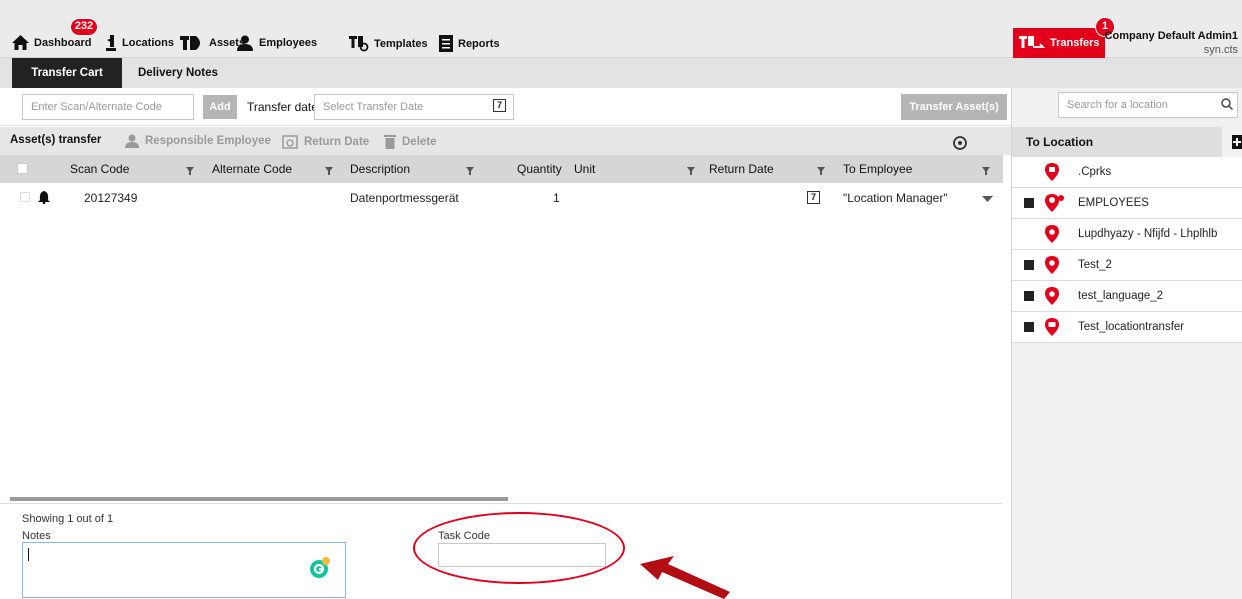  What do you see at coordinates (25, 197) in the screenshot?
I see `row-checkbox` at bounding box center [25, 197].